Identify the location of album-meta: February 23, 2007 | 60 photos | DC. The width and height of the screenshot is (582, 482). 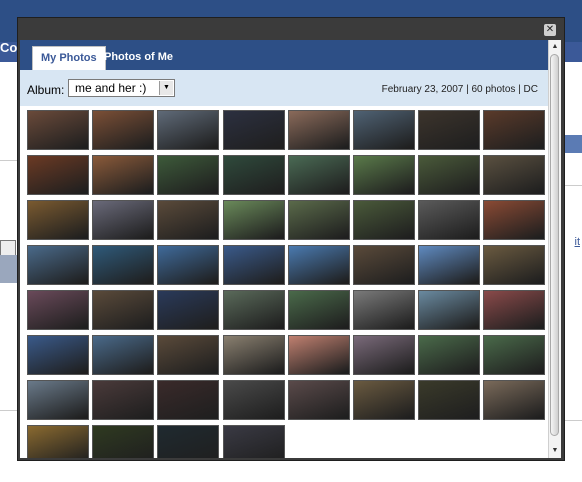
(459, 89).